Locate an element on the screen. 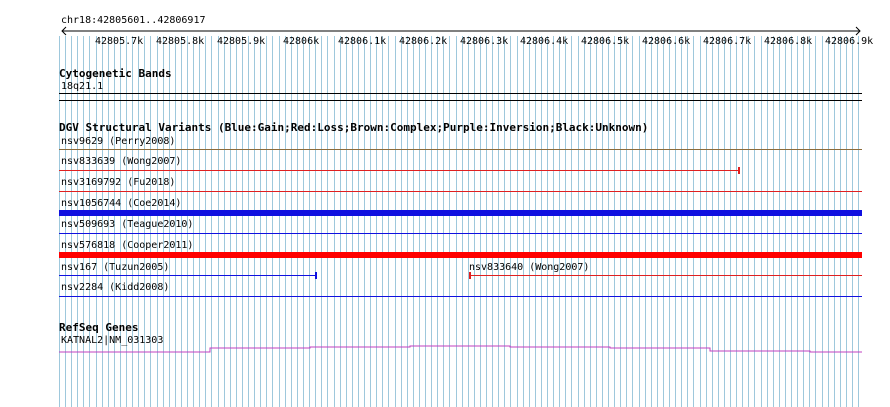 This screenshot has width=890, height=407. tick-label: 42806.6k is located at coordinates (666, 41).